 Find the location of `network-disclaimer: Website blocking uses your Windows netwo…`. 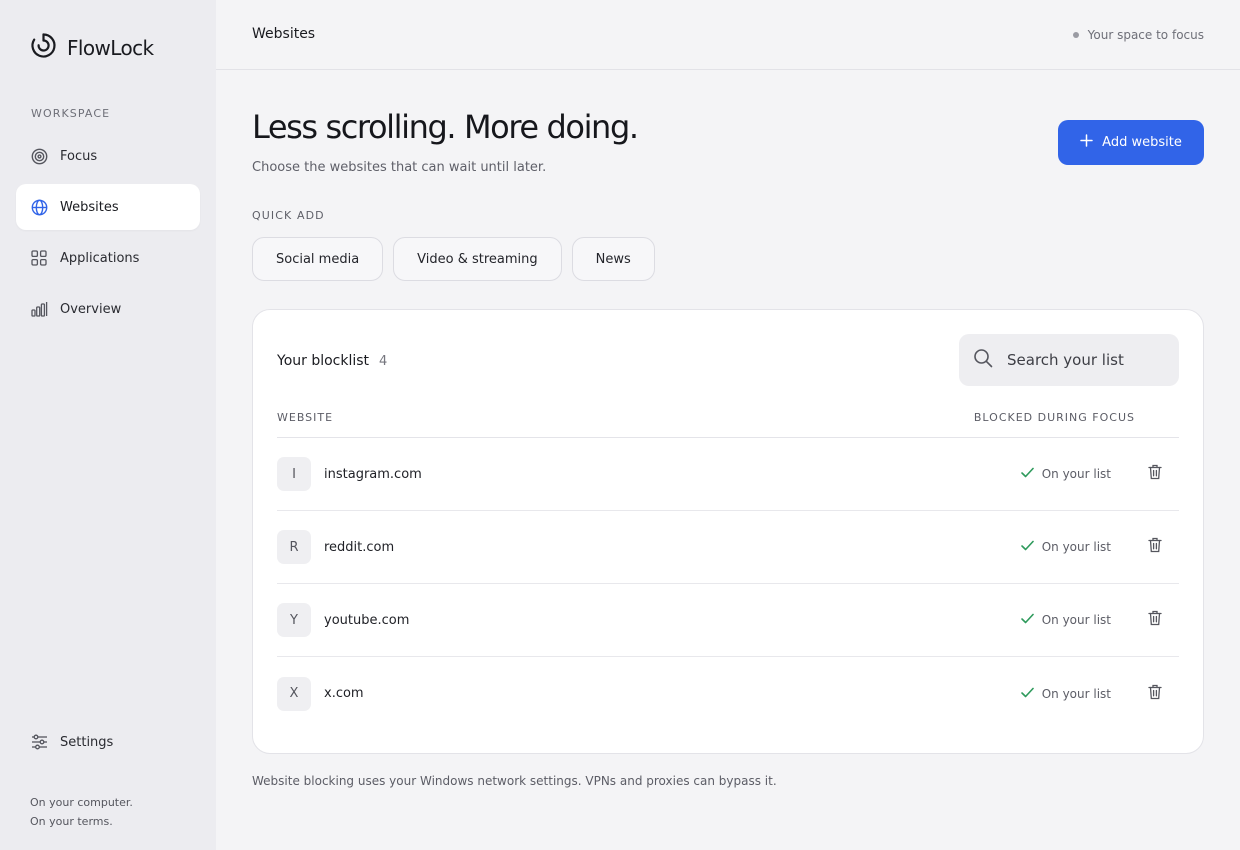

network-disclaimer: Website blocking uses your Windows netwo… is located at coordinates (514, 781).